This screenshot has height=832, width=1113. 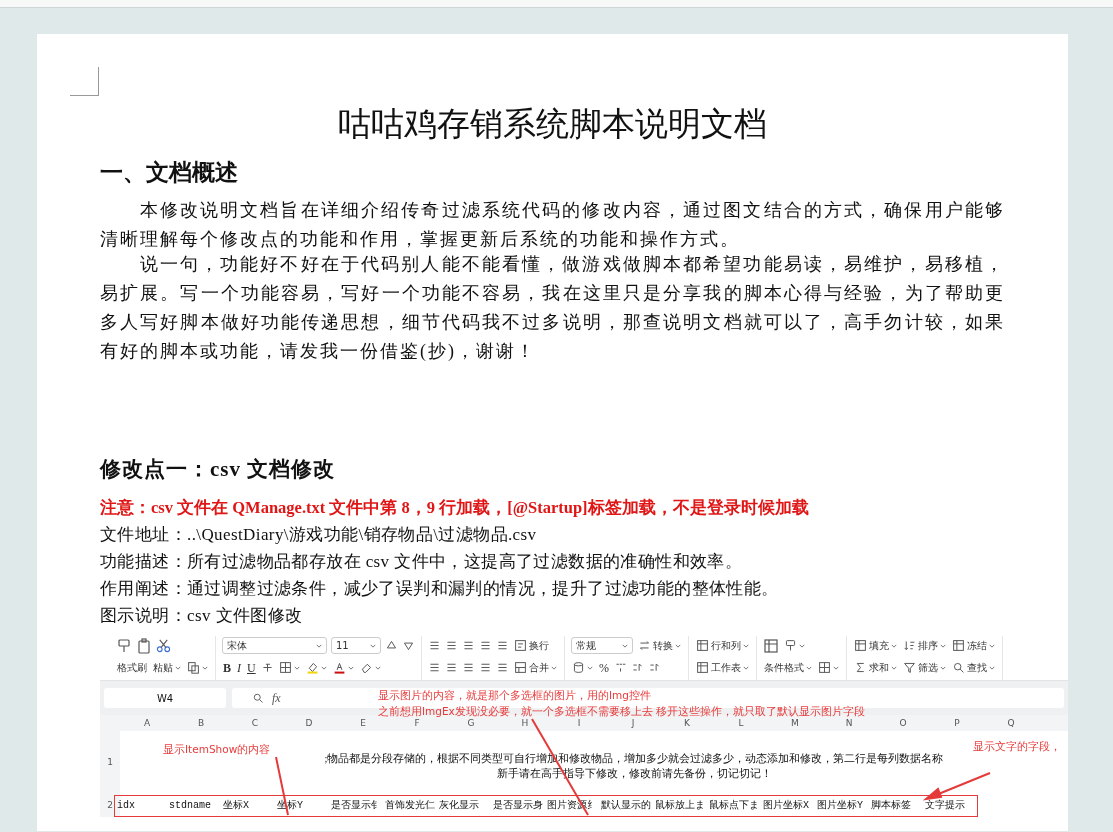 What do you see at coordinates (602, 645) in the screenshot?
I see `number-format-select: 常规` at bounding box center [602, 645].